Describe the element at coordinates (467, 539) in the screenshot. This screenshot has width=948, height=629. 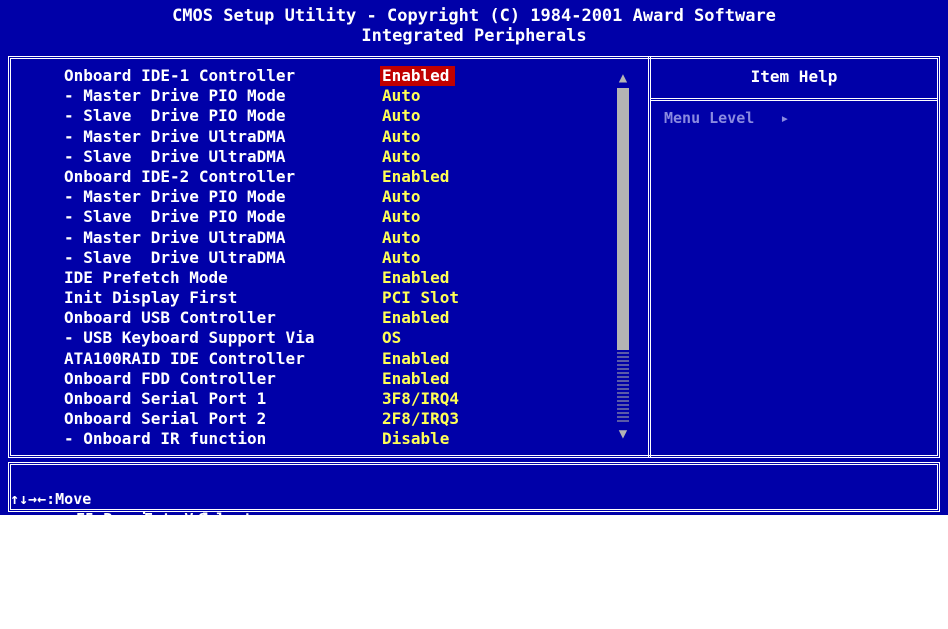
I see `footer-failsafe-hint: F6:Fail-Safe Defaults` at that location.